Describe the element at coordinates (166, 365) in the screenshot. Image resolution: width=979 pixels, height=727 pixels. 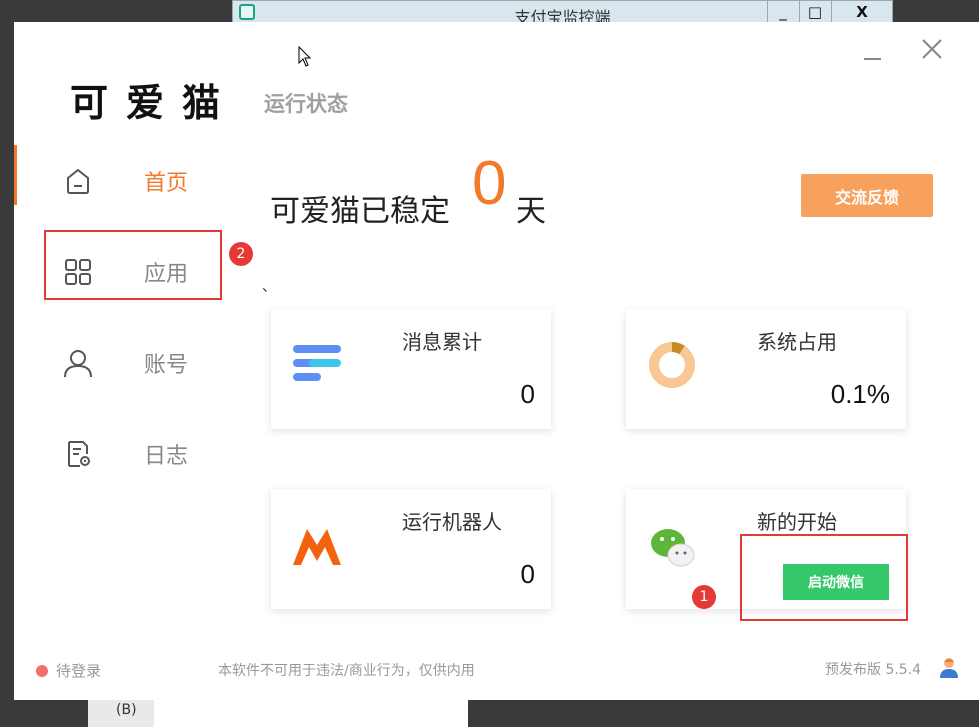
I see `sidebar-item-label: 账号` at that location.